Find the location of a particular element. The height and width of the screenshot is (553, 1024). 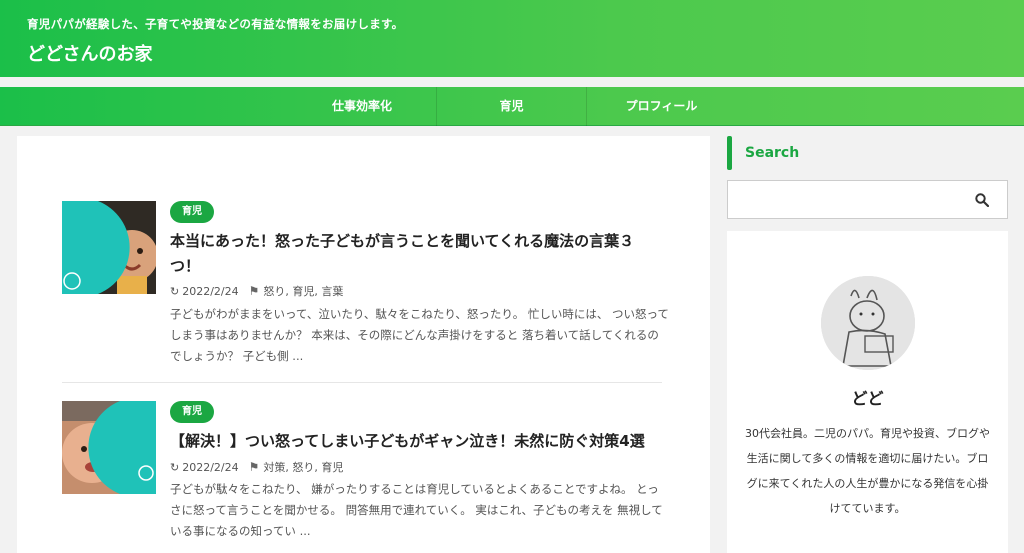

post-title: 本当にあった！怒った子どもが言うことを聞いてくれる魔法の言葉３つ！ is located at coordinates (415, 254).